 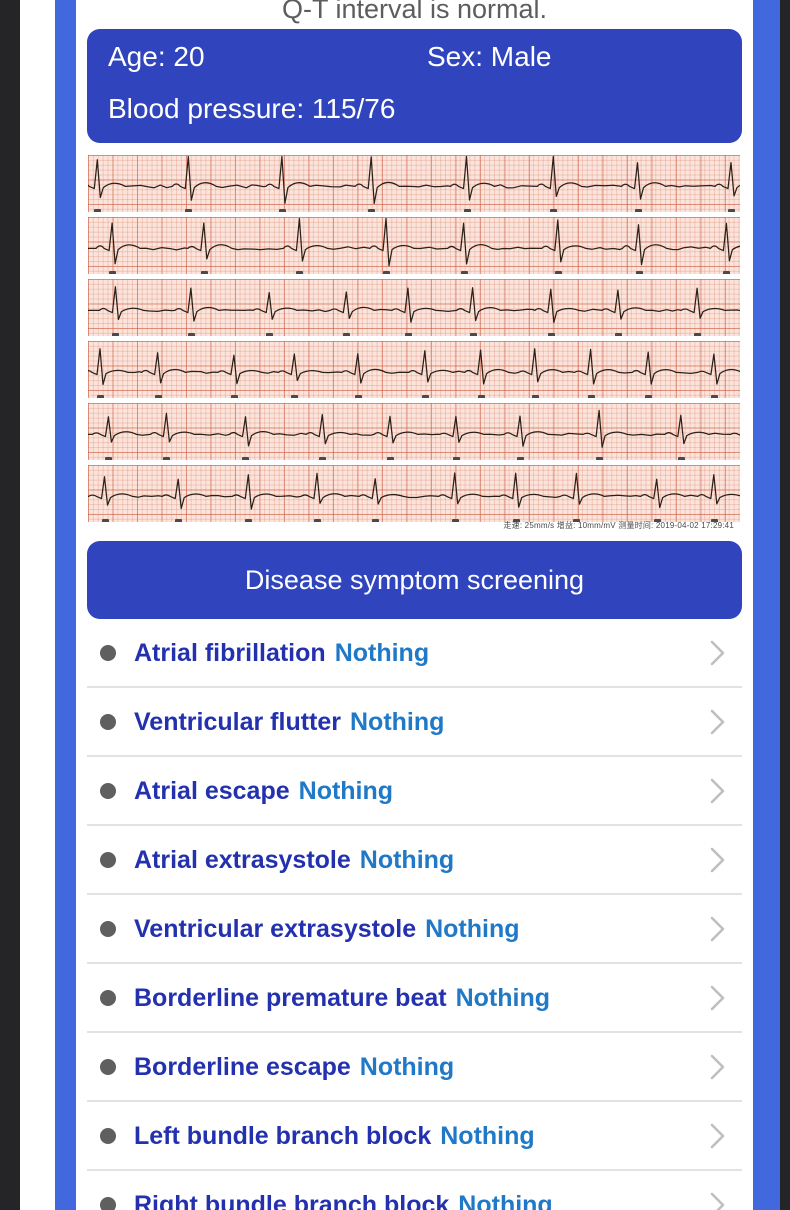 I want to click on disease-list-item: Atrial extrasystole Nothing, so click(x=414, y=860).